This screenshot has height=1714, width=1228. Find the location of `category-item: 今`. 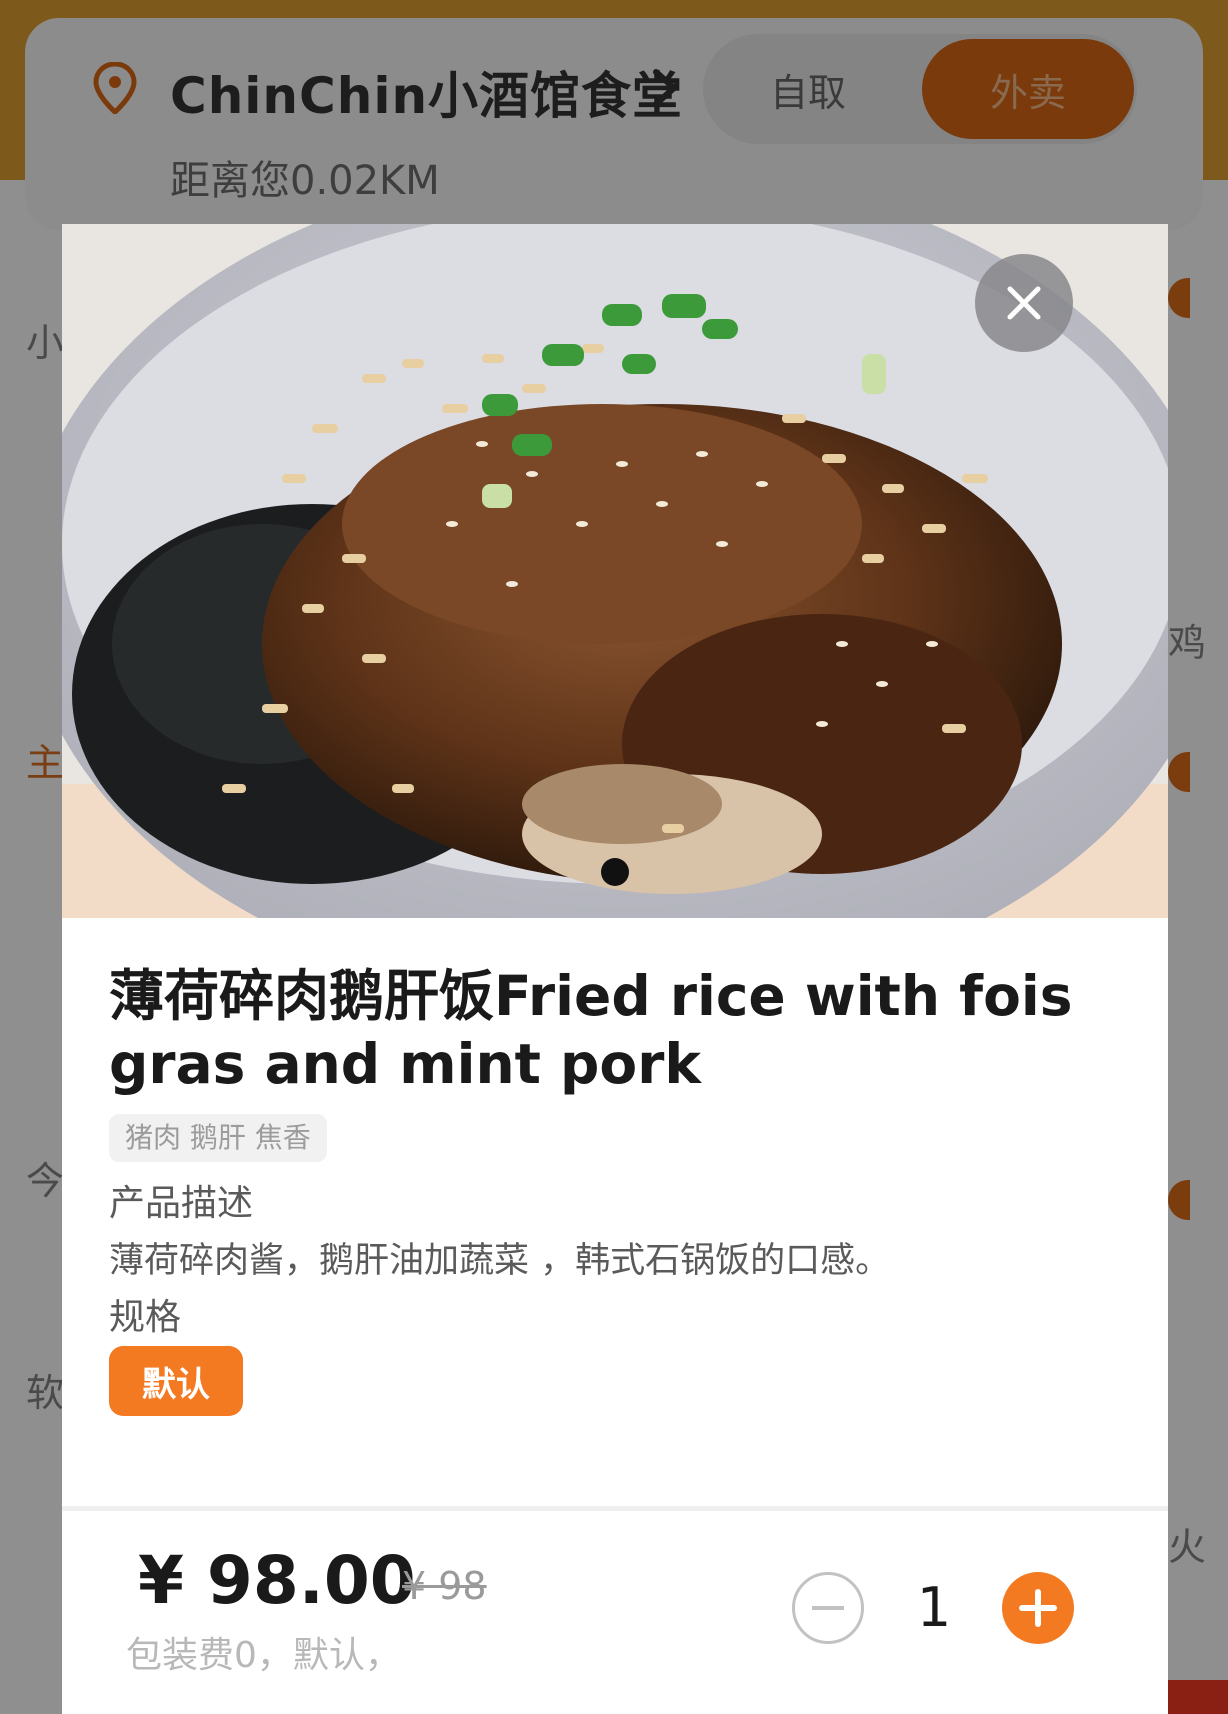

category-item: 今 is located at coordinates (45, 1181).